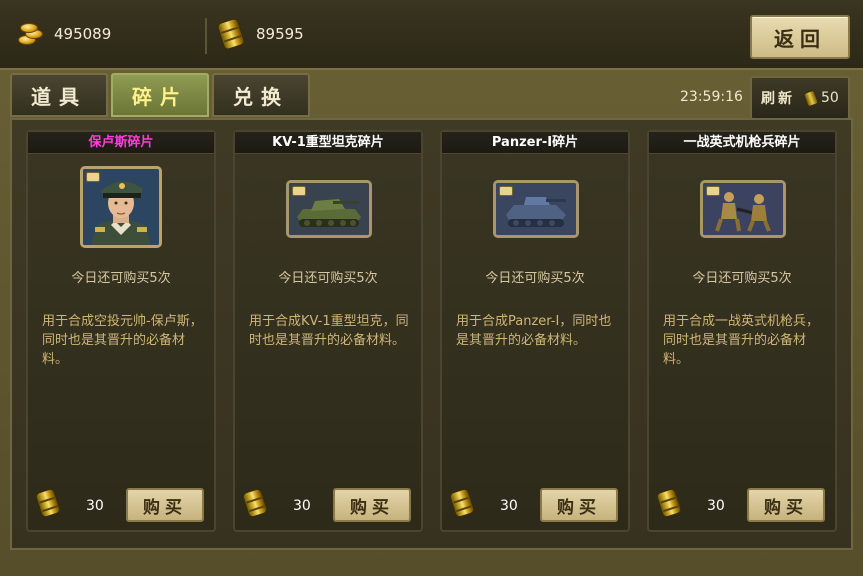 Image resolution: width=863 pixels, height=576 pixels. Describe the element at coordinates (280, 34) in the screenshot. I see `fuel-amount: 89595` at that location.